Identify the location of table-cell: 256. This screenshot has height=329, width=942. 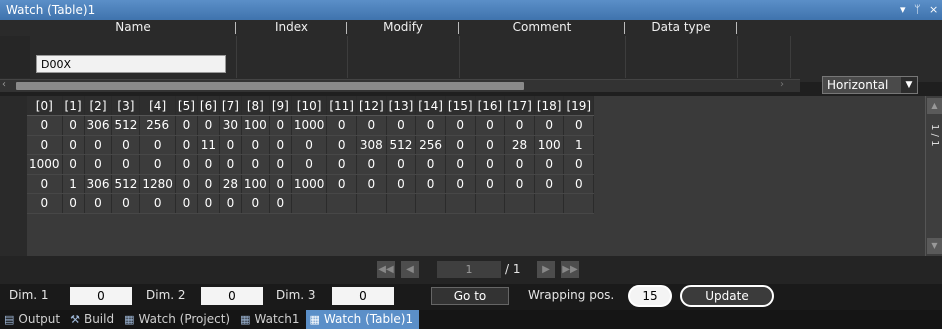
(157, 125).